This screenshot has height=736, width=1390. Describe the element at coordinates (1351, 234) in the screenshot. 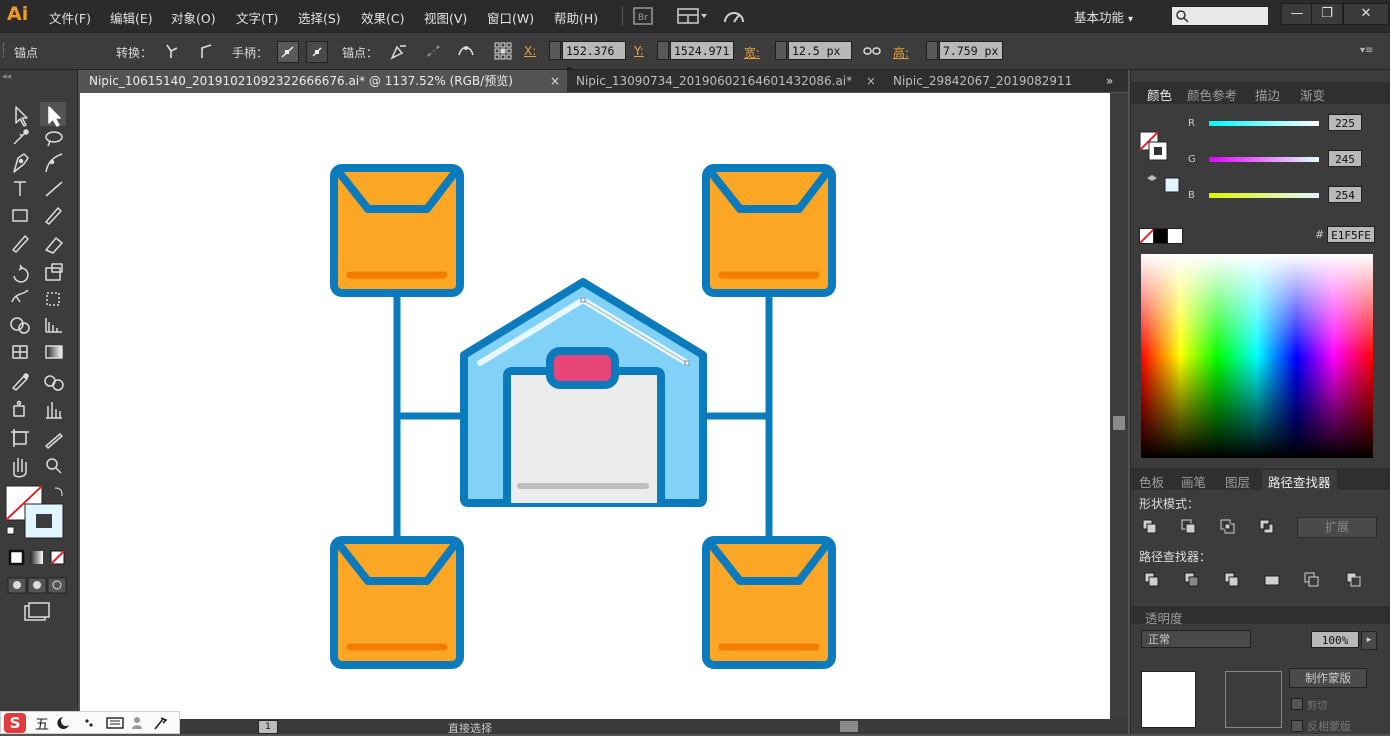

I see `hex-value-field: E1F5FE` at that location.